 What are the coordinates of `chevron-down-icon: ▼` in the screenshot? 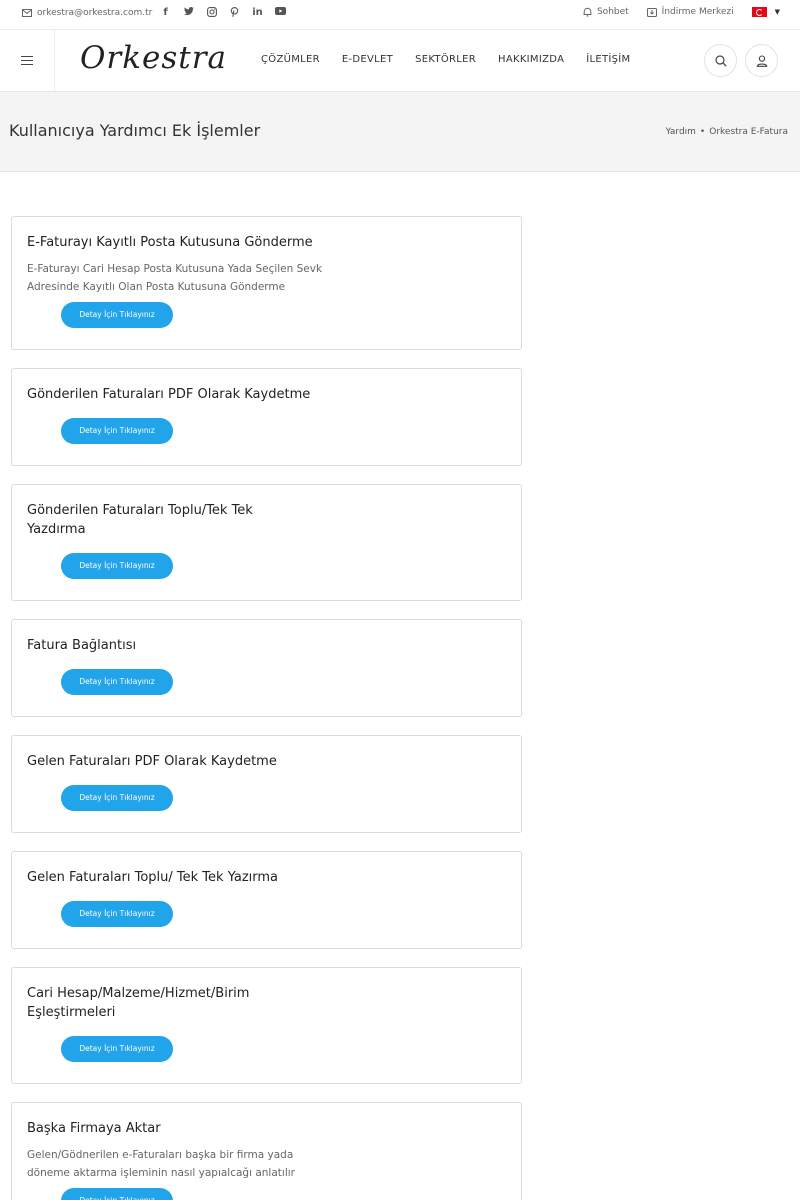 It's located at (777, 12).